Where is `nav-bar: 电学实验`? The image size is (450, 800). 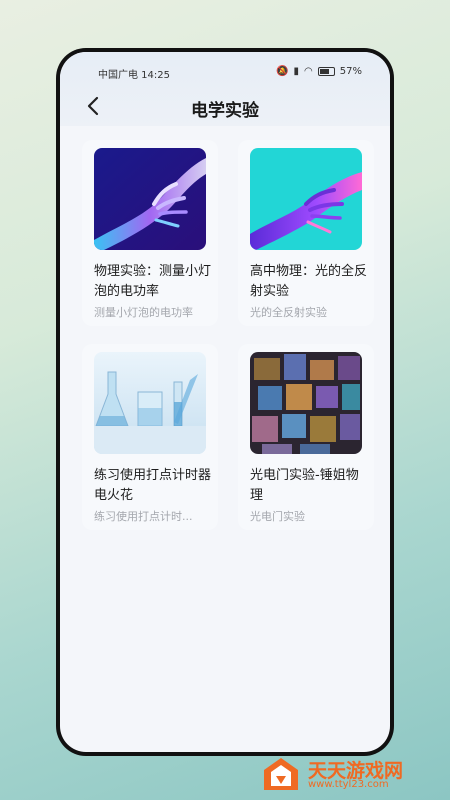
nav-bar: 电学实验 is located at coordinates (225, 108).